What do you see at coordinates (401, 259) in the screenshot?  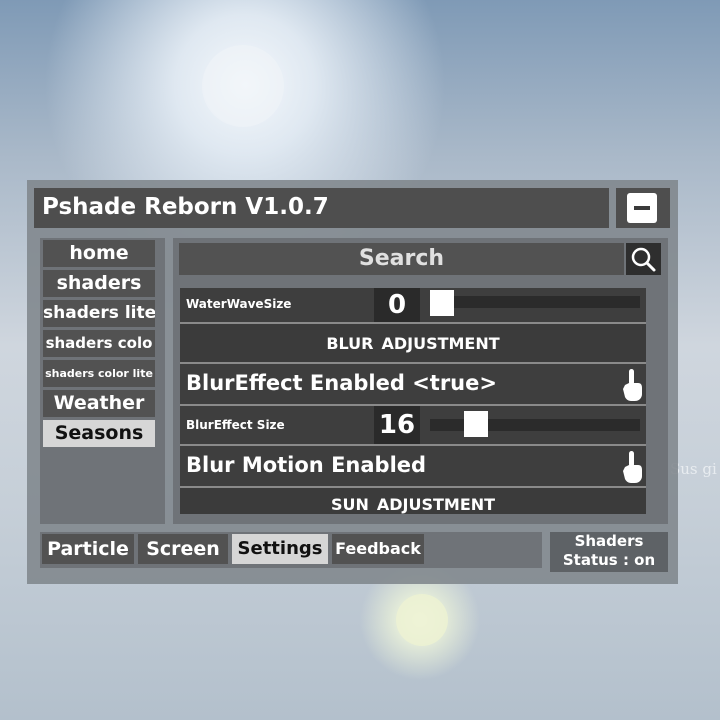 I see `search-input: Search` at bounding box center [401, 259].